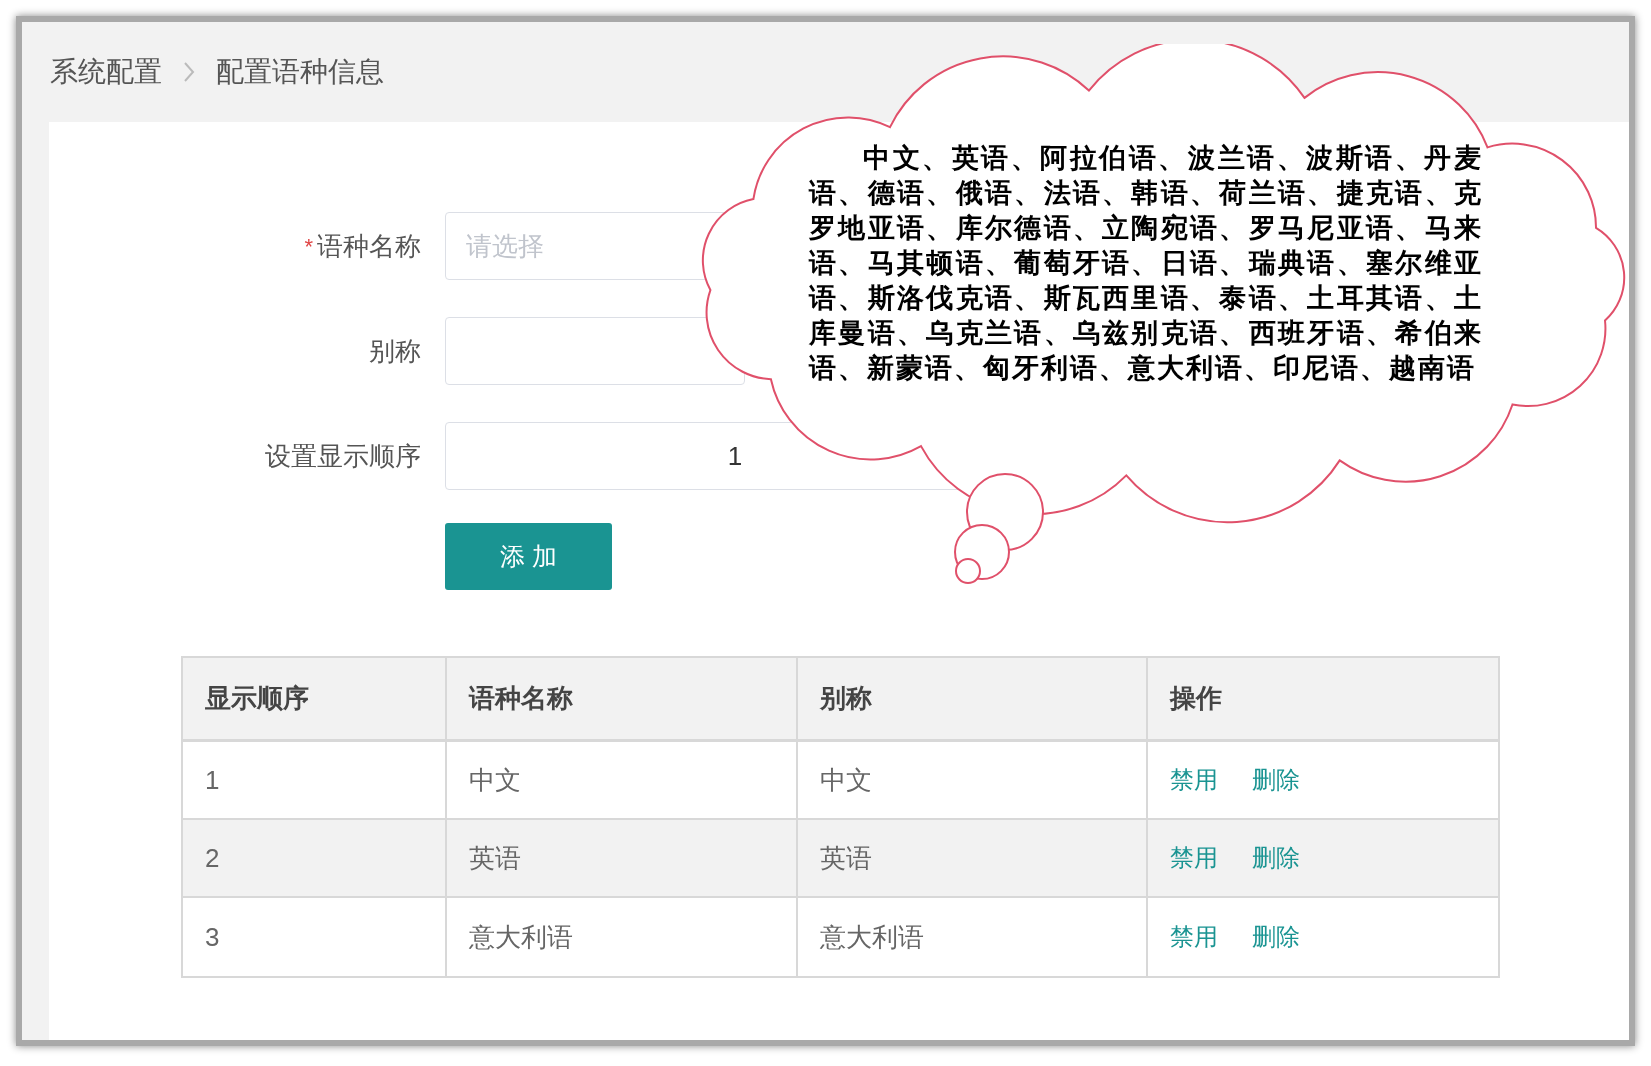  Describe the element at coordinates (257, 698) in the screenshot. I see `column-header: 显示顺序` at that location.